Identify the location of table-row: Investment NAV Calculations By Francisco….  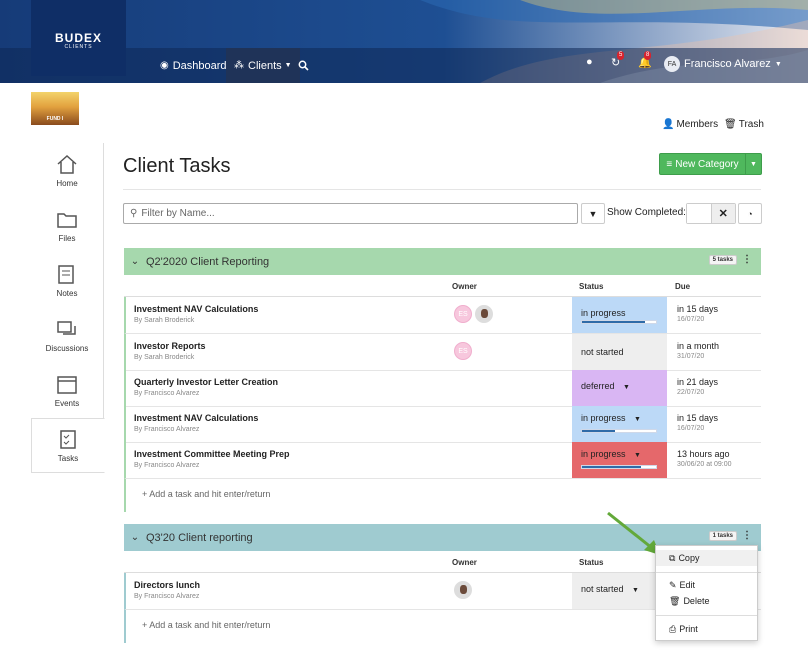
(442, 424).